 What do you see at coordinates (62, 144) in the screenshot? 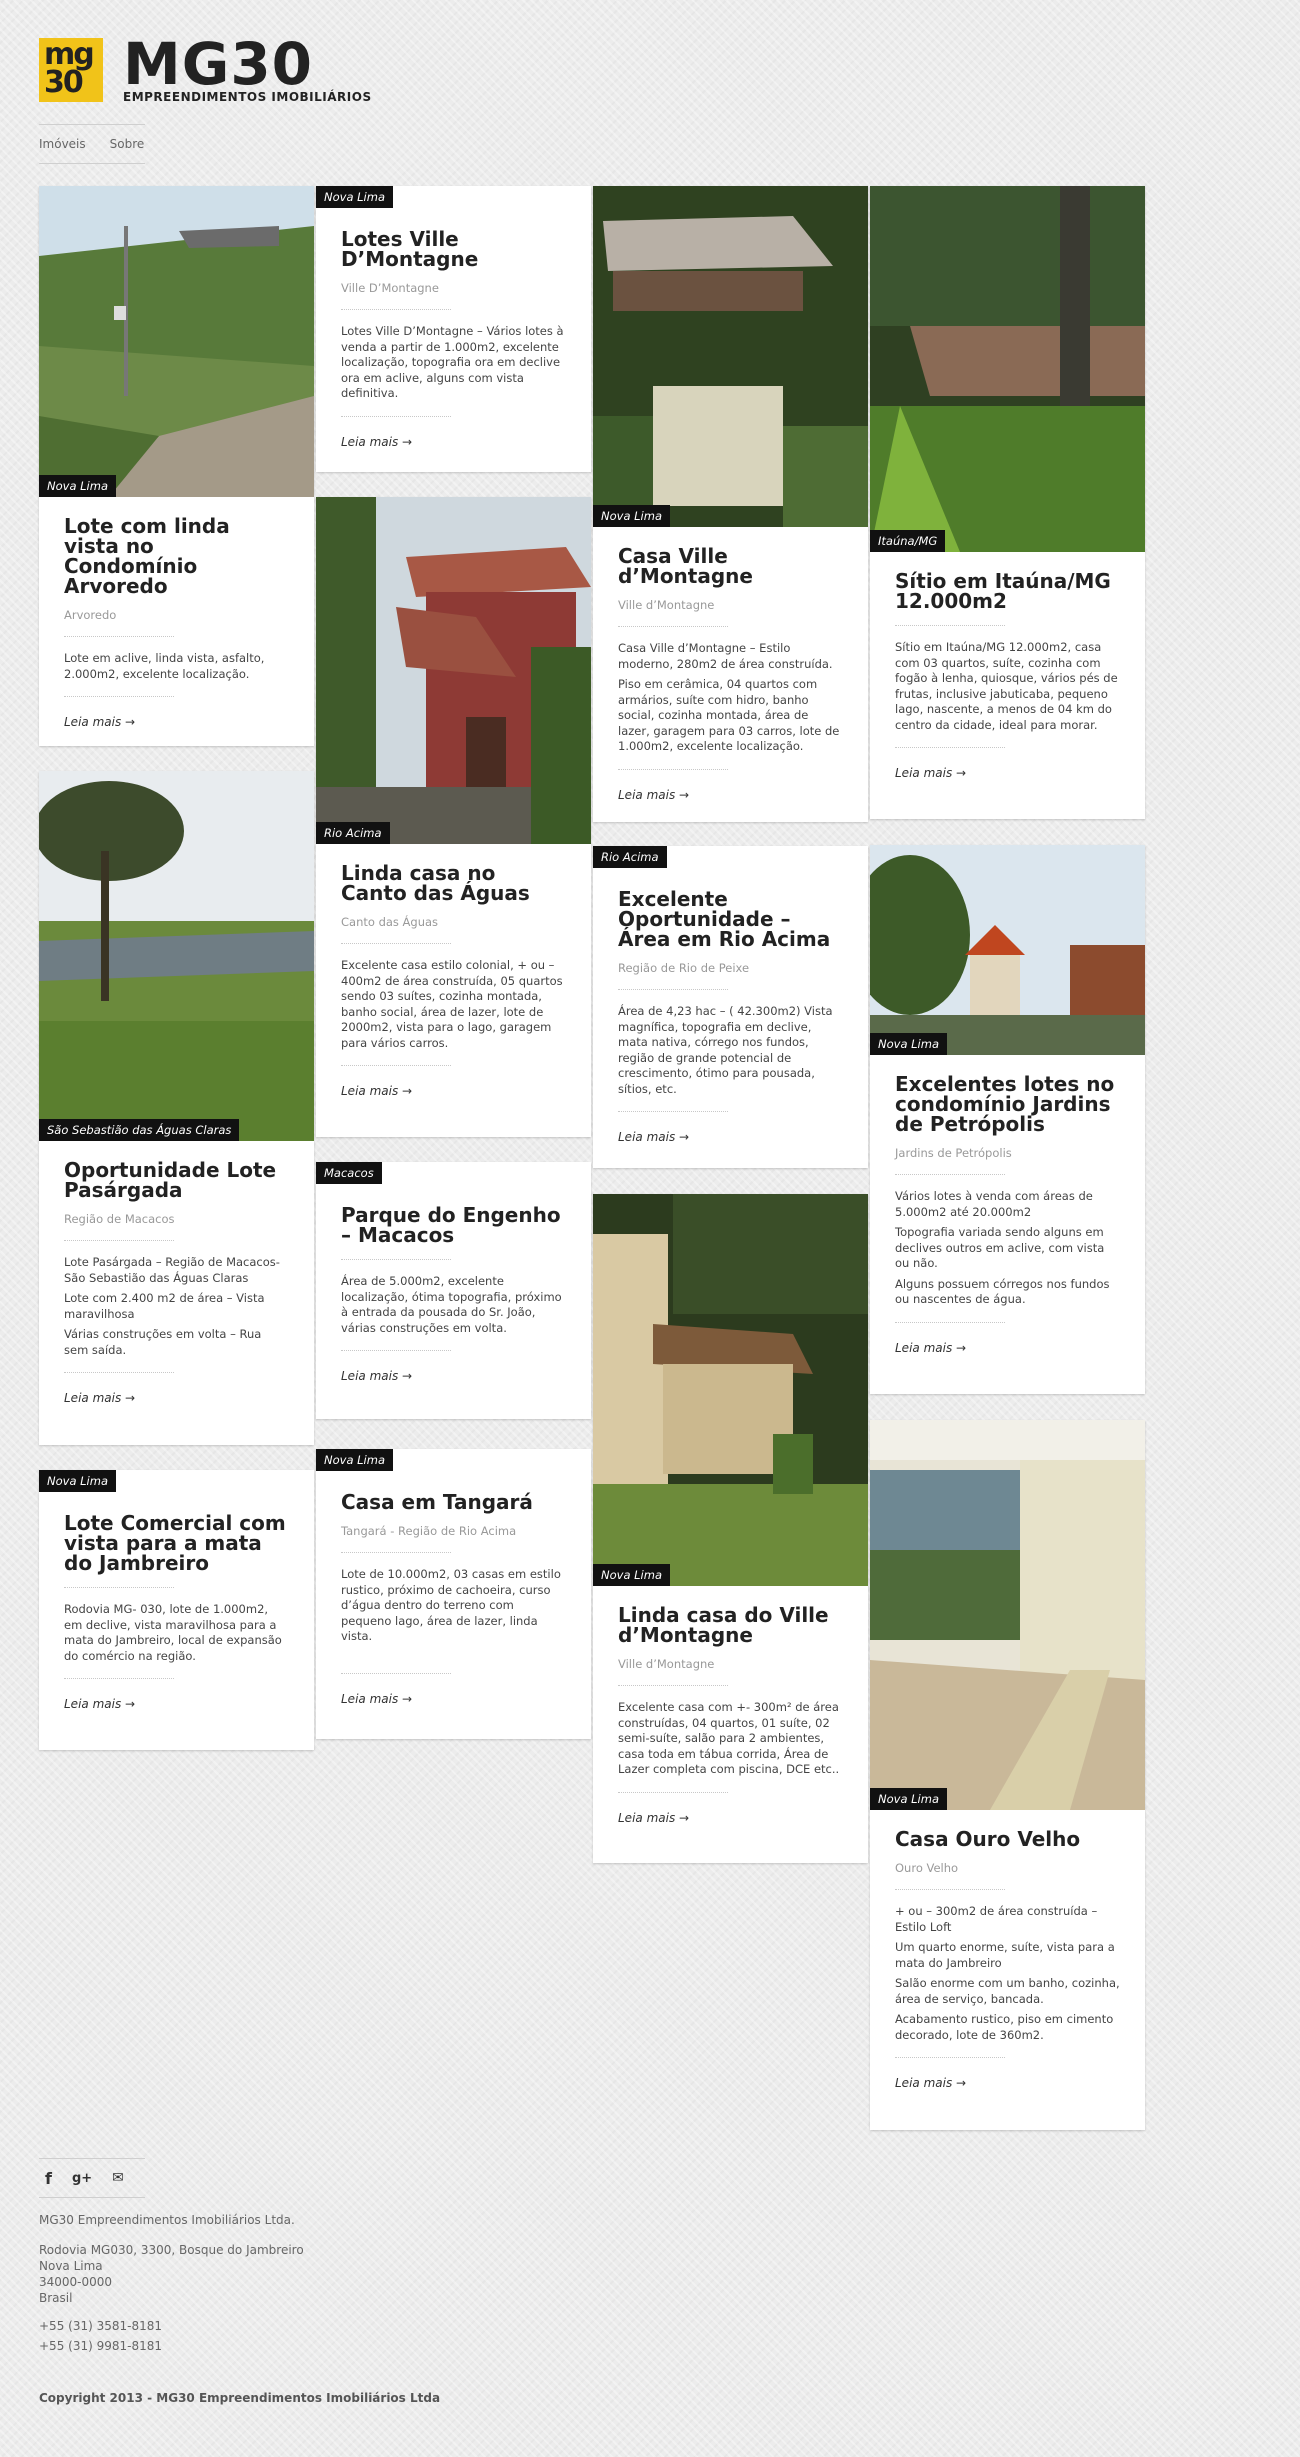
I see `nav-imoveis: Imóveis` at bounding box center [62, 144].